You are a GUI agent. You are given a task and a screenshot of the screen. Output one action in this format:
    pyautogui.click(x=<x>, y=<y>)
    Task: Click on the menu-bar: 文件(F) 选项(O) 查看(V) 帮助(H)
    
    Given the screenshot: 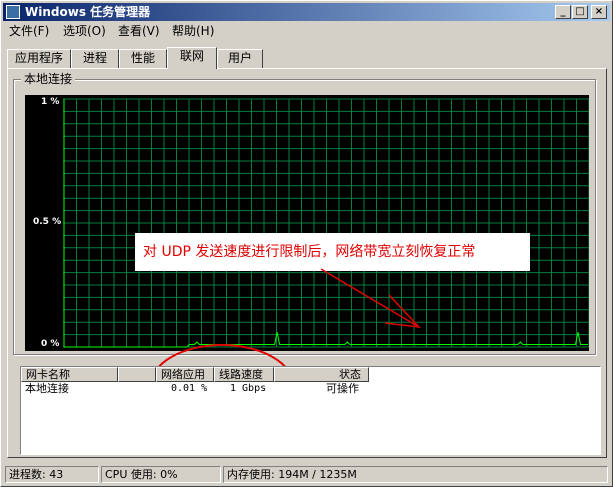 What is the action you would take?
    pyautogui.click(x=306, y=31)
    